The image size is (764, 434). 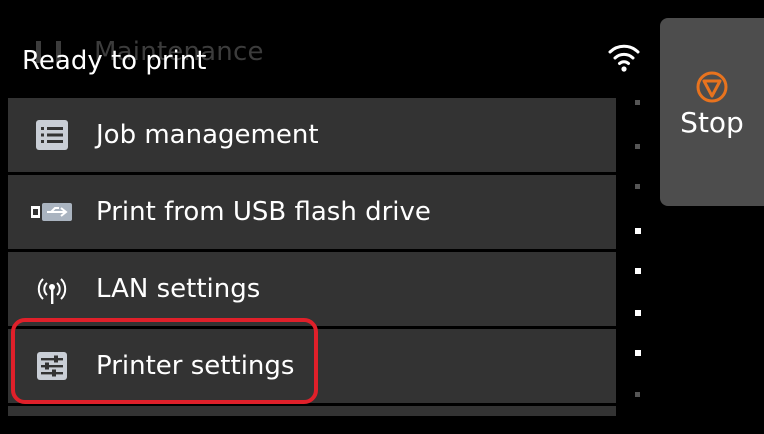 I want to click on menu-item-lan-settings: LAN settings, so click(x=312, y=289).